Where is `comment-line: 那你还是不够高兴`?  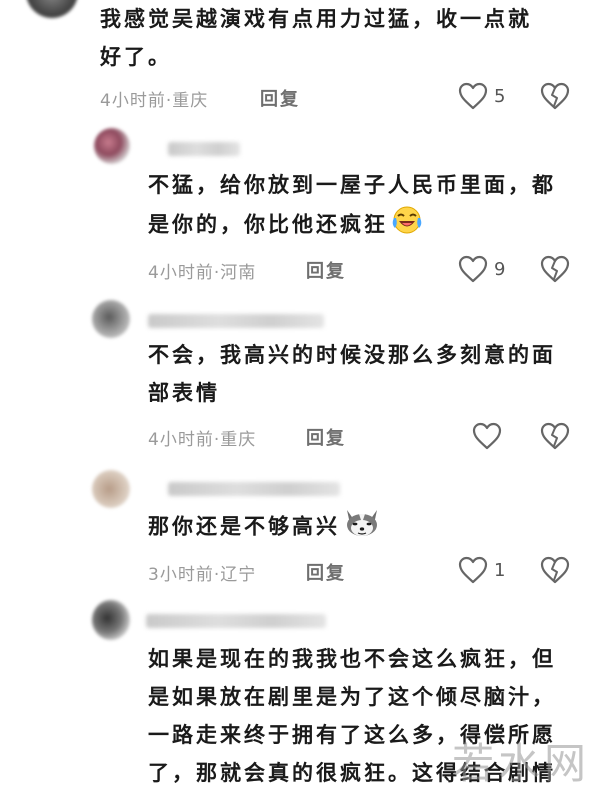
comment-line: 那你还是不够高兴 is located at coordinates (265, 528).